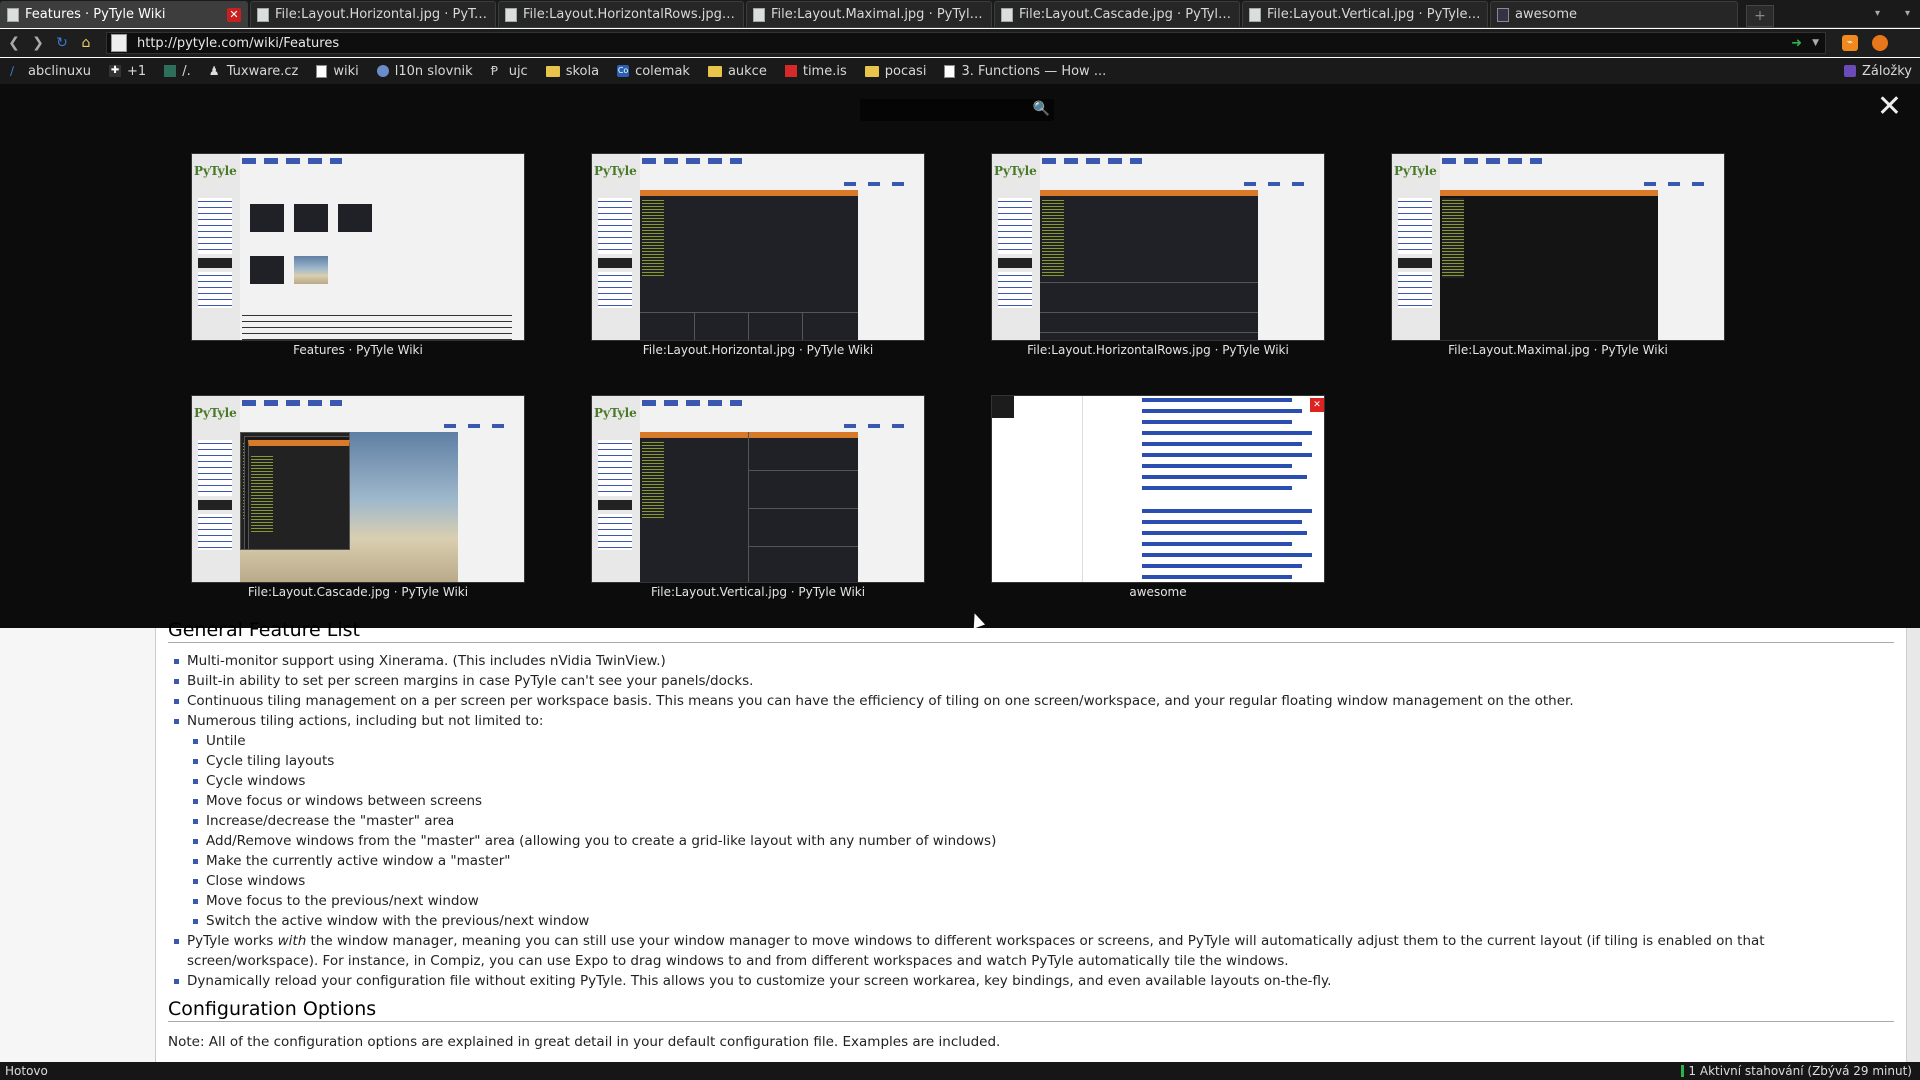 Image resolution: width=1920 pixels, height=1080 pixels. What do you see at coordinates (1043, 821) in the screenshot?
I see `list-item: Increase/decrease the "master" area` at bounding box center [1043, 821].